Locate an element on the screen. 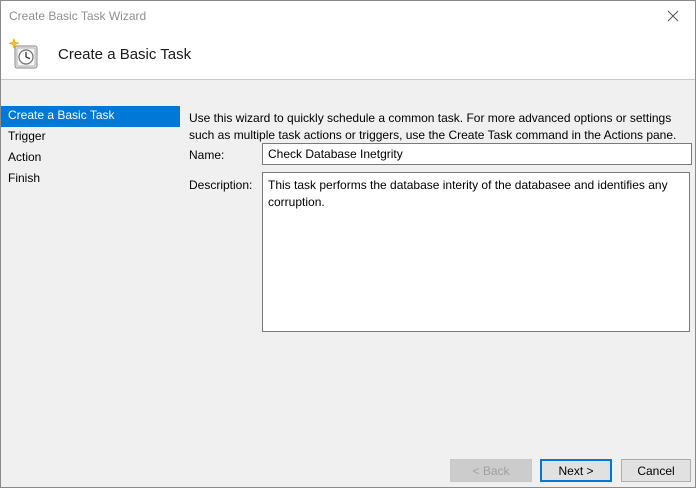 This screenshot has width=696, height=488. name-field: Check Database Inetgrity is located at coordinates (477, 154).